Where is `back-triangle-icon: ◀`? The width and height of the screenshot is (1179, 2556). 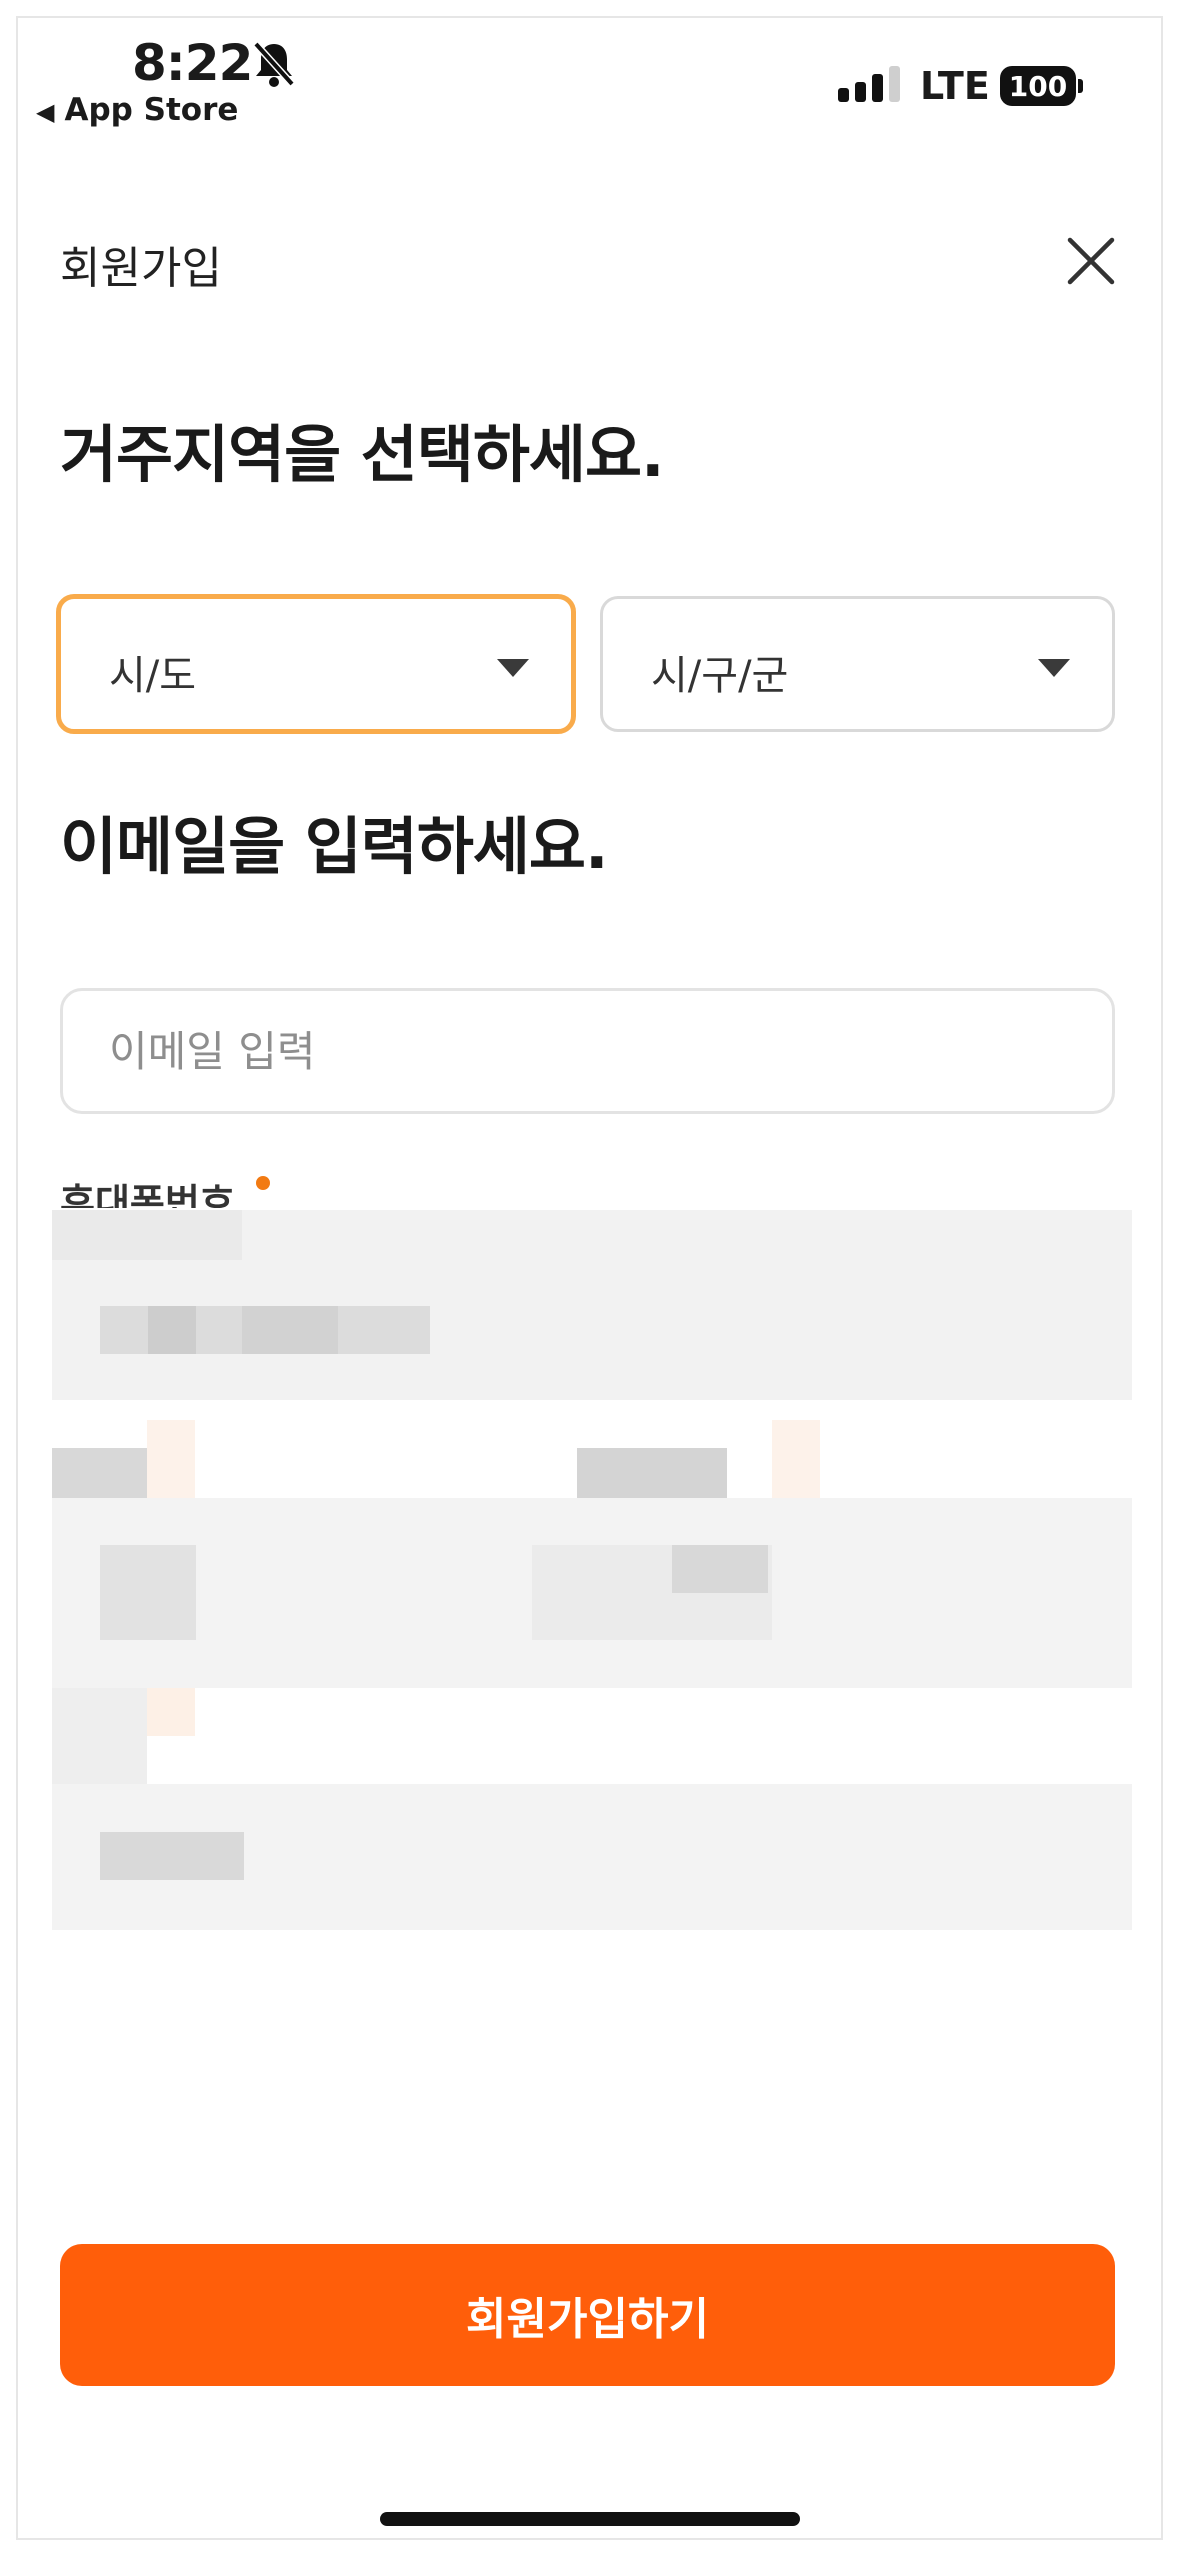
back-triangle-icon: ◀ is located at coordinates (45, 112).